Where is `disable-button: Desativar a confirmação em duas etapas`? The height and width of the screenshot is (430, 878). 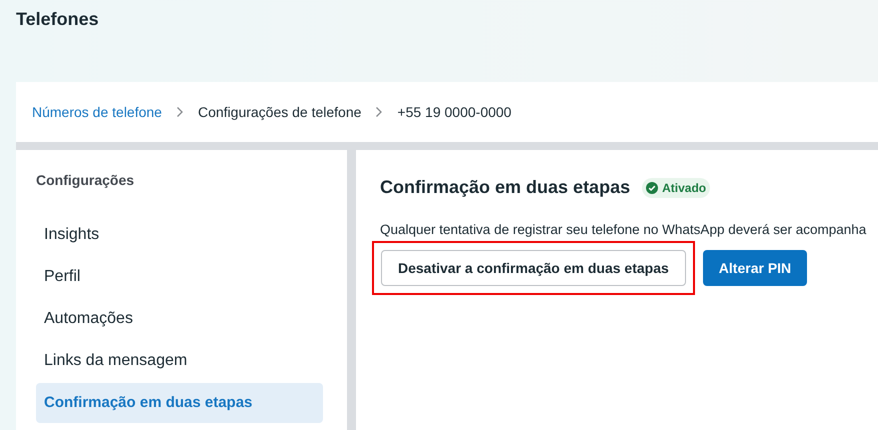 disable-button: Desativar a confirmação em duas etapas is located at coordinates (533, 268).